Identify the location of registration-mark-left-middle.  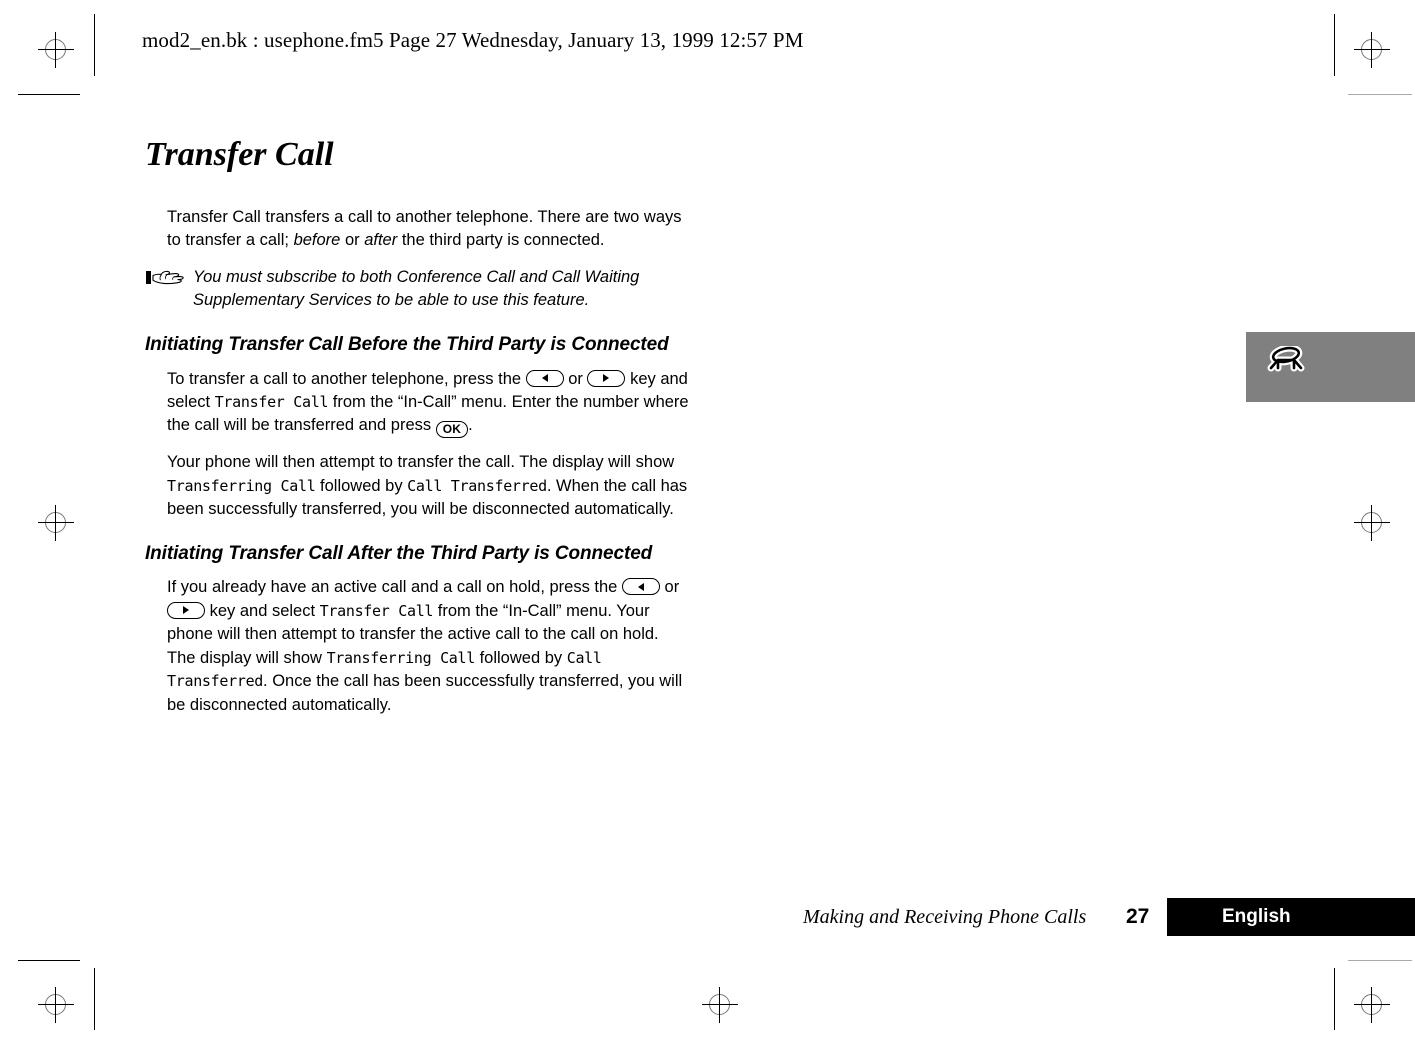
(56, 523).